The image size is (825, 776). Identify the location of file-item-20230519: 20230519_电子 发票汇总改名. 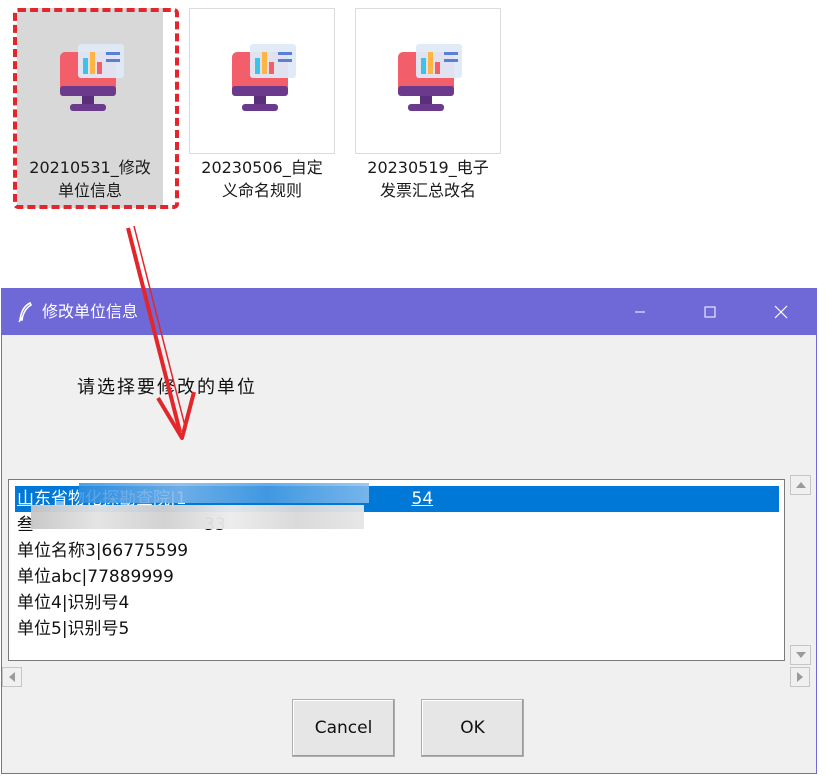
(428, 108).